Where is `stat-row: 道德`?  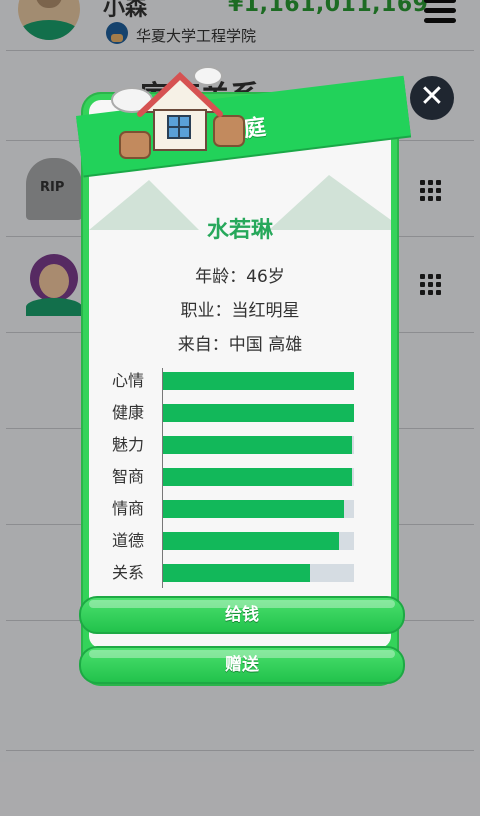
stat-row: 道德 is located at coordinates (242, 541).